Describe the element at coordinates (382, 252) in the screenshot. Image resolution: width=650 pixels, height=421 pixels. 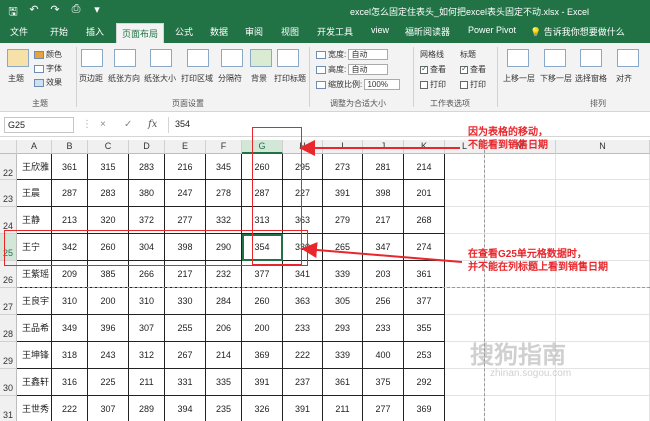
I see `arrow-to-cell-g25` at that location.